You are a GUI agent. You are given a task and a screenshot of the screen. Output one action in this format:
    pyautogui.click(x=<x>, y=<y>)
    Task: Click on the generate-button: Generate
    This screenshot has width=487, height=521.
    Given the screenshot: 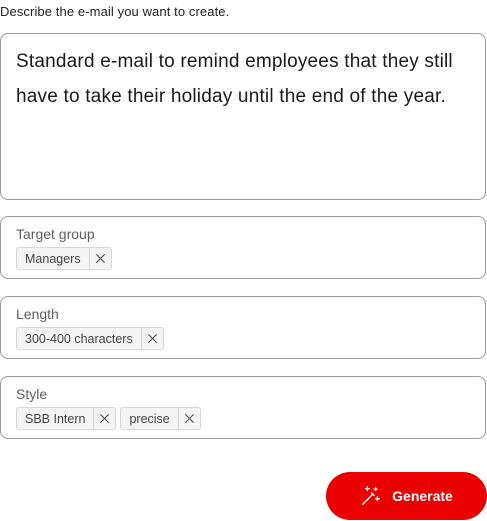 What is the action you would take?
    pyautogui.click(x=406, y=496)
    